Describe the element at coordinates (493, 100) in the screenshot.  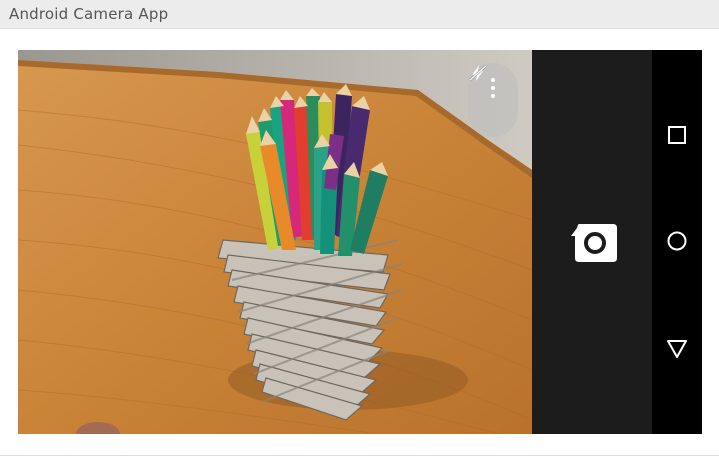
I see `overlay-controls` at that location.